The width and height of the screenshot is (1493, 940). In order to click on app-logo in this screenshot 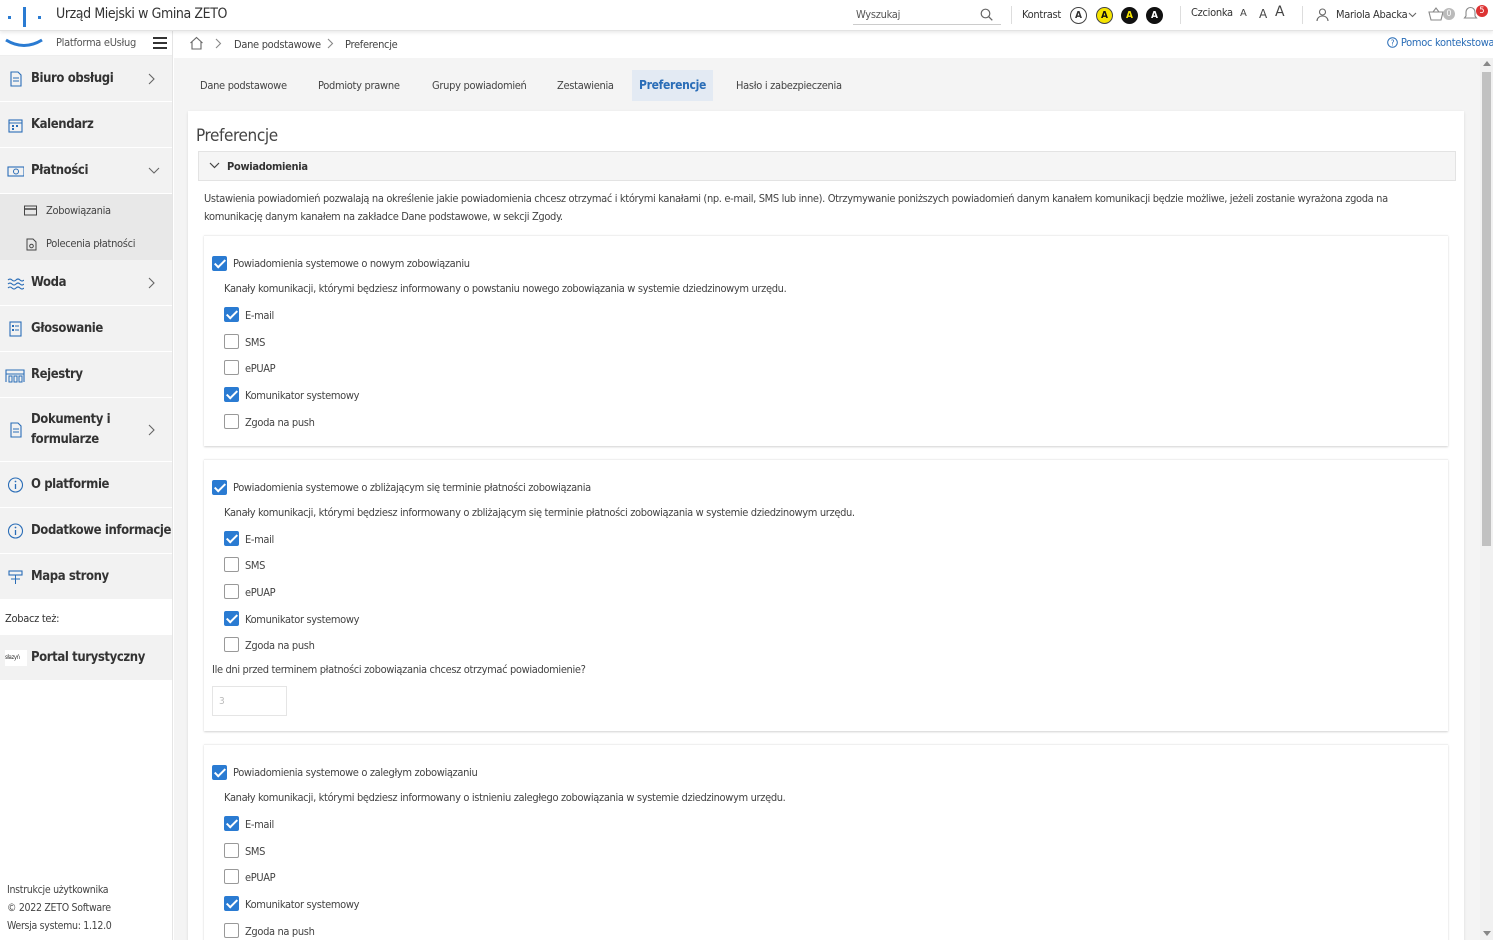, I will do `click(24, 27)`.